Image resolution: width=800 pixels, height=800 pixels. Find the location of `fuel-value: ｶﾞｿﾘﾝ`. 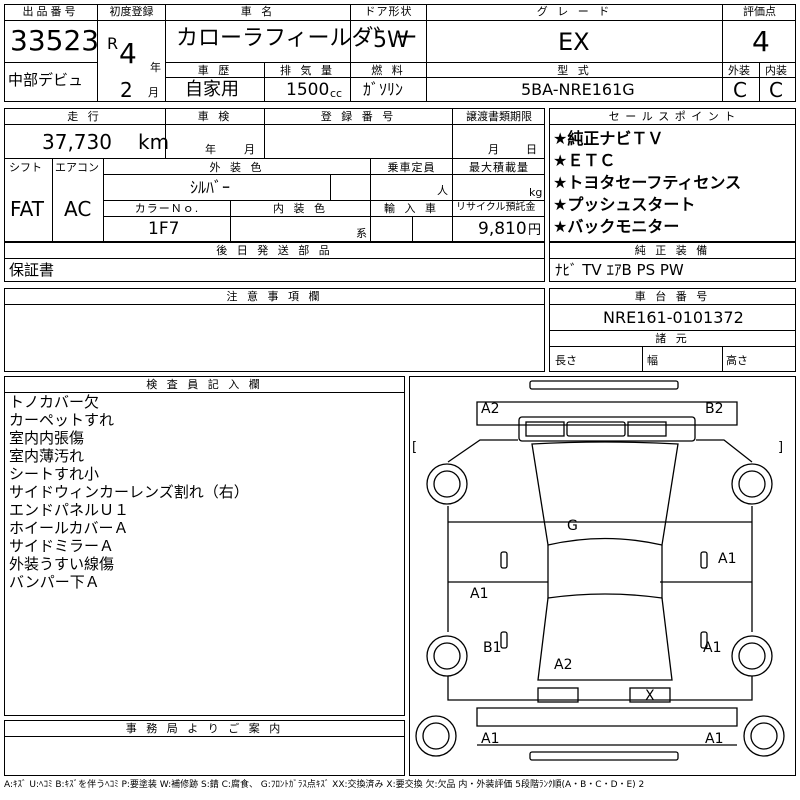

fuel-value: ｶﾞｿﾘﾝ is located at coordinates (383, 89).